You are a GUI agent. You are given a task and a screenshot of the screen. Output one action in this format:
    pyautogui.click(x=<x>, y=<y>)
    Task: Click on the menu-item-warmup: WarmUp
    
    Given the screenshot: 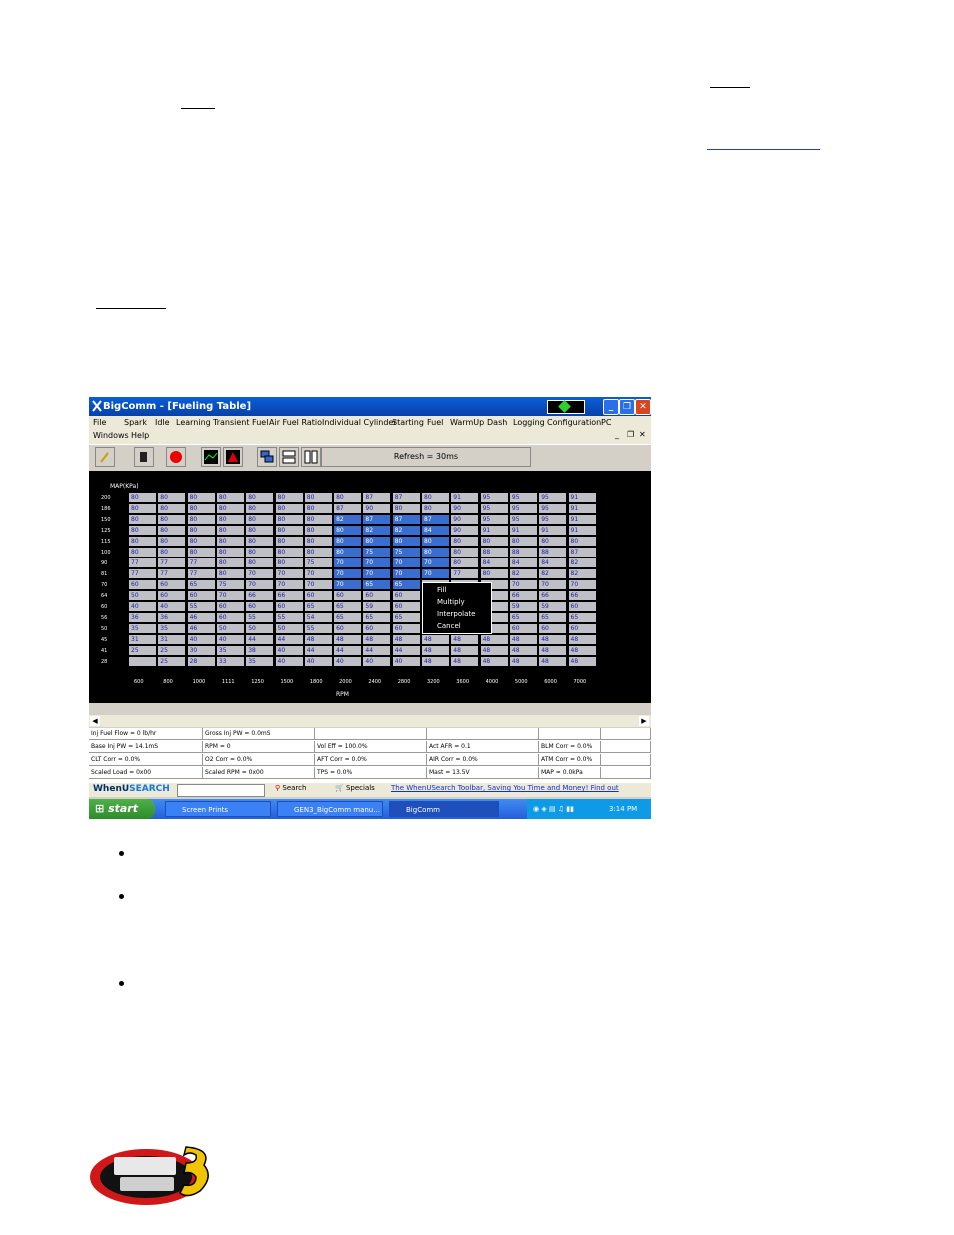 What is the action you would take?
    pyautogui.click(x=467, y=422)
    